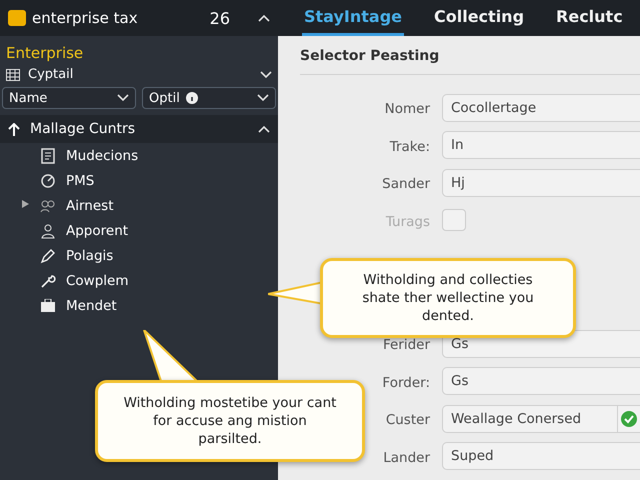 Image resolution: width=640 pixels, height=480 pixels. What do you see at coordinates (209, 98) in the screenshot?
I see `filter-select: Optil` at bounding box center [209, 98].